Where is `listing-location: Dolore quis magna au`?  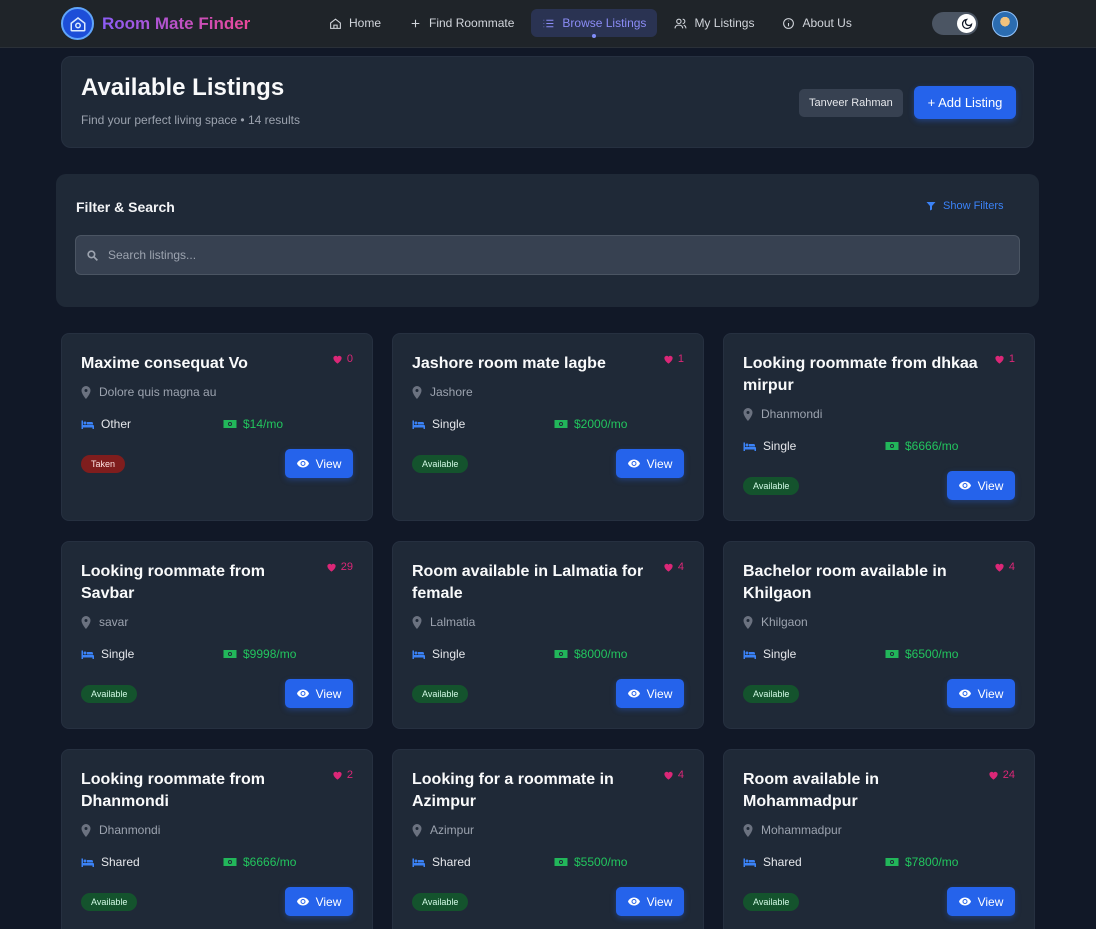 listing-location: Dolore quis magna au is located at coordinates (217, 392).